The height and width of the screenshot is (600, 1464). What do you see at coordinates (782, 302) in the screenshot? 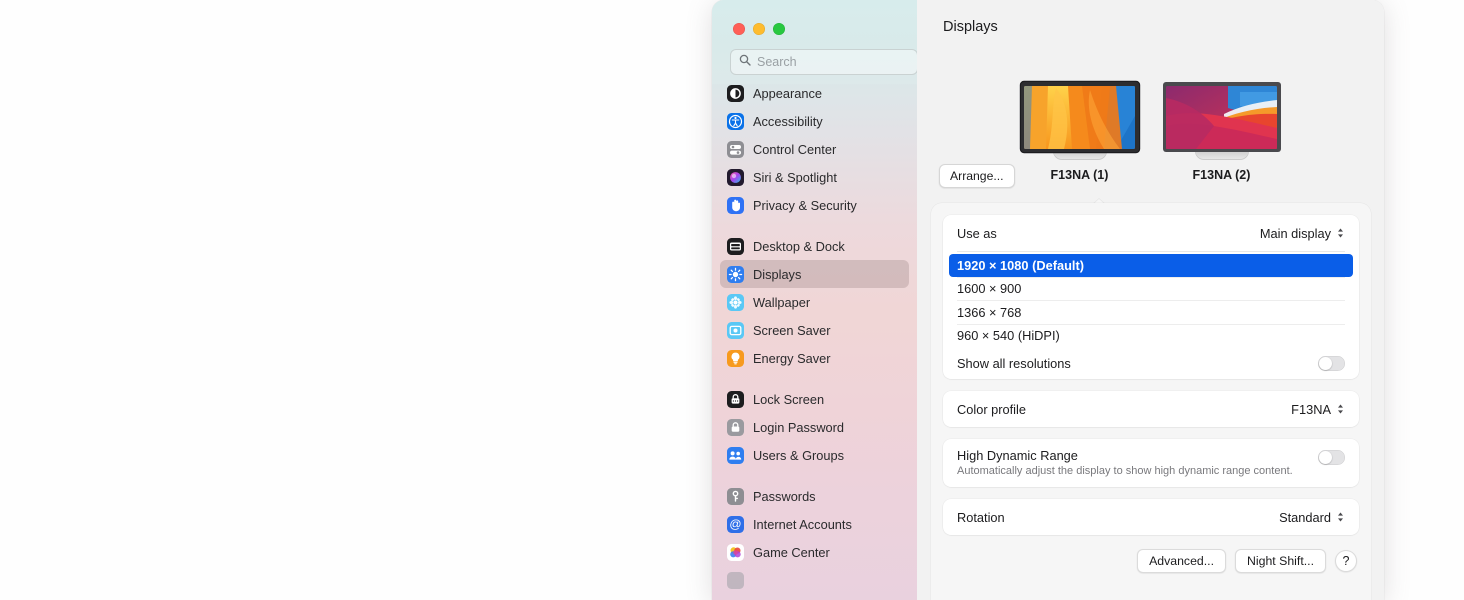
I see `sidebar-item-label: Wallpaper` at bounding box center [782, 302].